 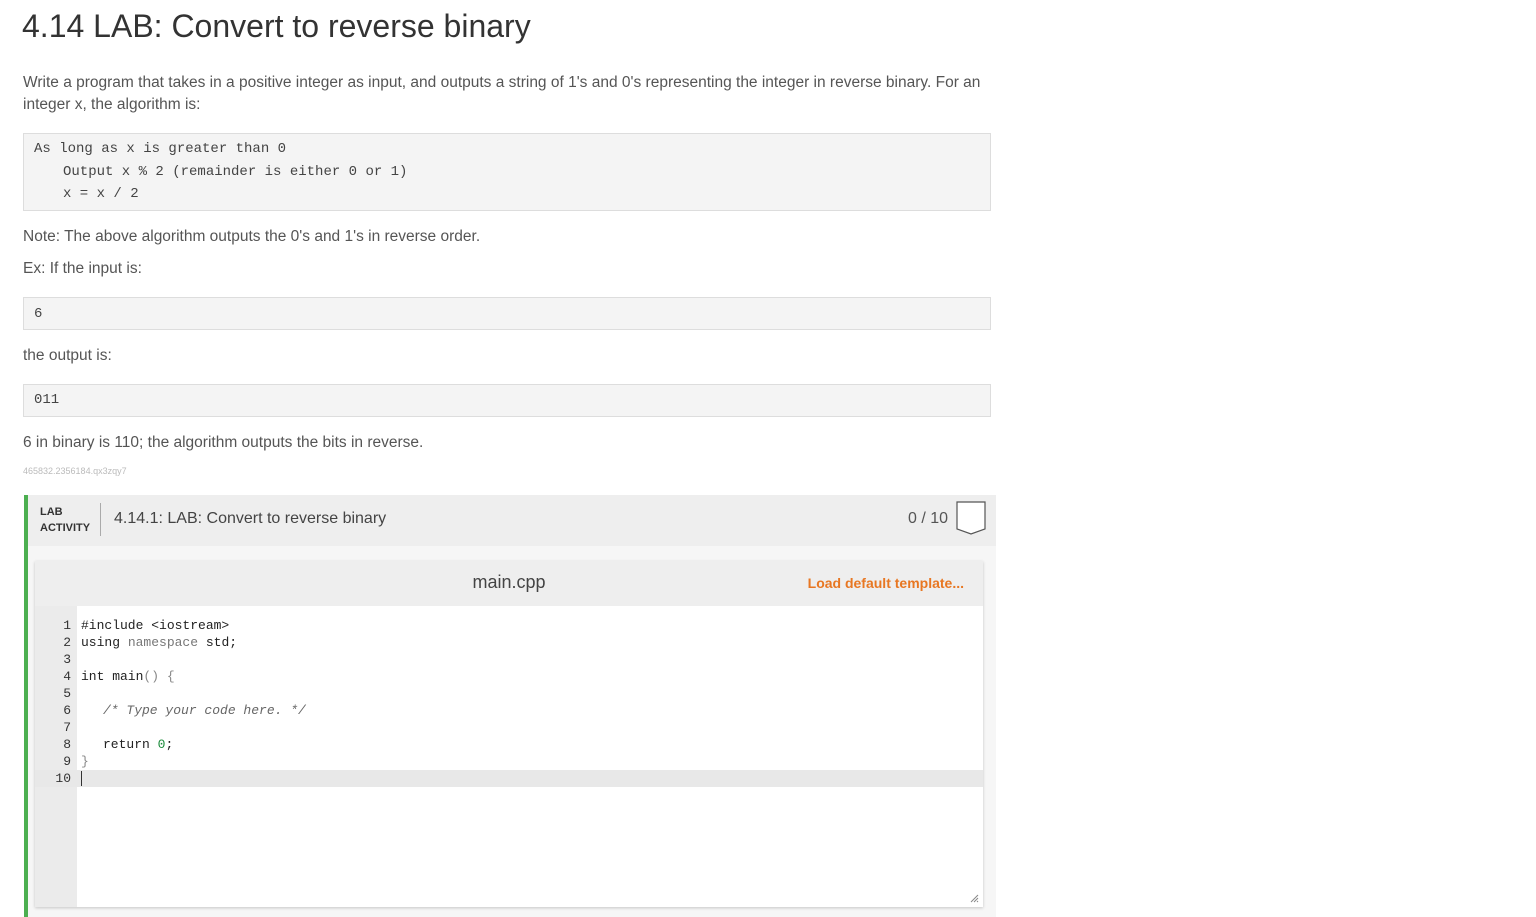 What do you see at coordinates (155, 625) in the screenshot?
I see `code-text: #include <iostream>` at bounding box center [155, 625].